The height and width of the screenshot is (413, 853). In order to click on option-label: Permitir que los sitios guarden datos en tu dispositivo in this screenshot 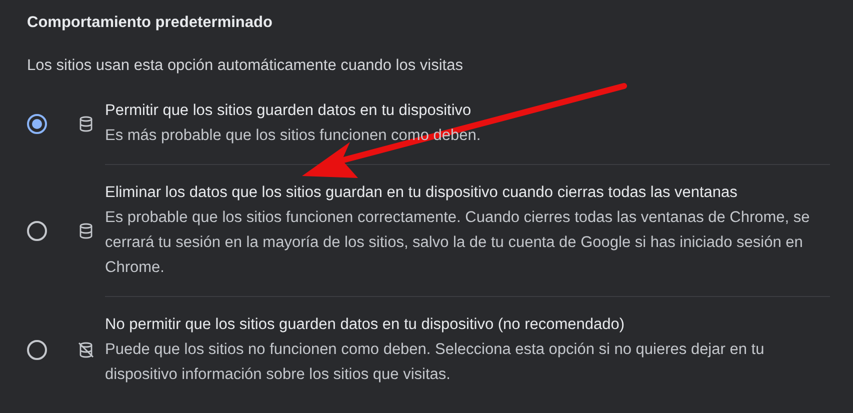, I will do `click(288, 111)`.